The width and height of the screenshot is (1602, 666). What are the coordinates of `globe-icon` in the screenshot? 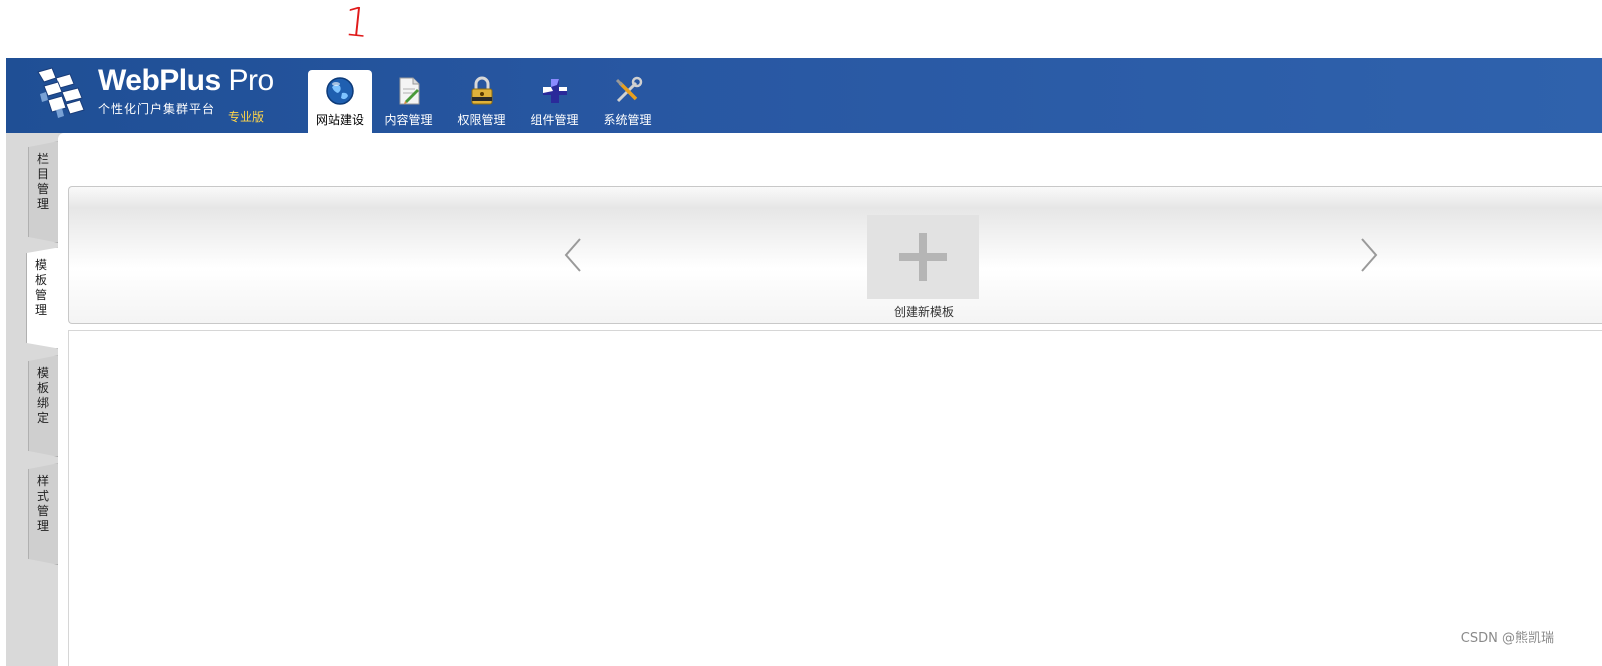 It's located at (340, 91).